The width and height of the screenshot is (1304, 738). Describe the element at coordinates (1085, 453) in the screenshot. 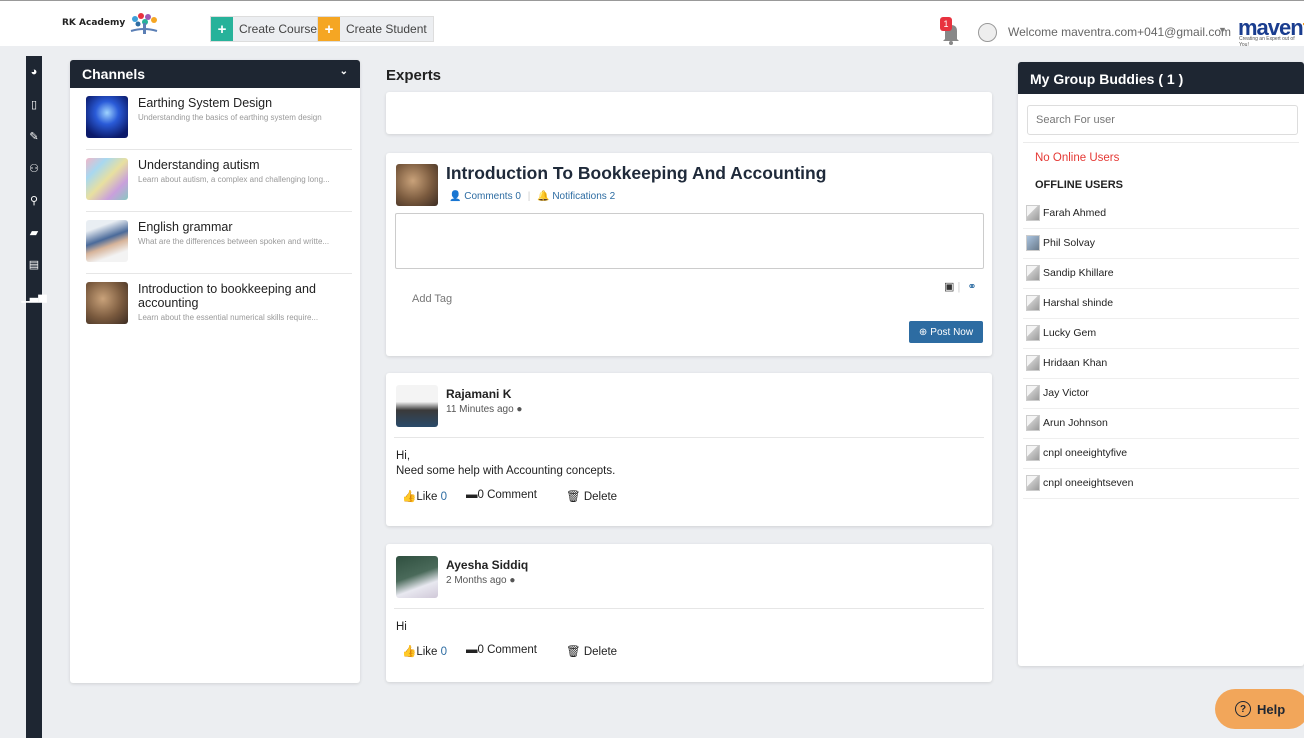

I see `buddy-name: cnpl oneeightyfive` at that location.